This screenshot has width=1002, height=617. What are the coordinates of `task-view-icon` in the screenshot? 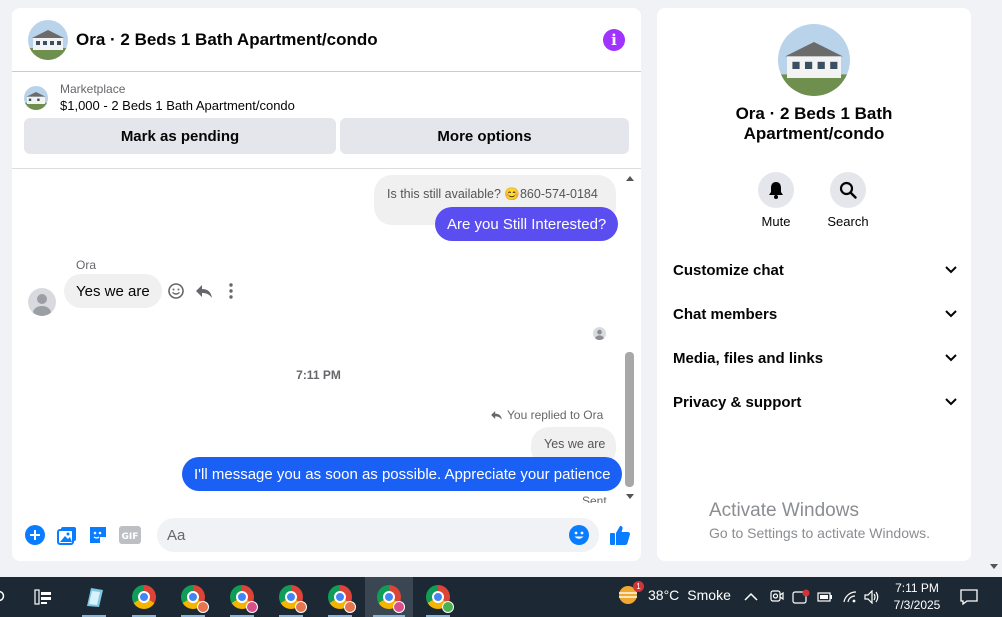 It's located at (43, 597).